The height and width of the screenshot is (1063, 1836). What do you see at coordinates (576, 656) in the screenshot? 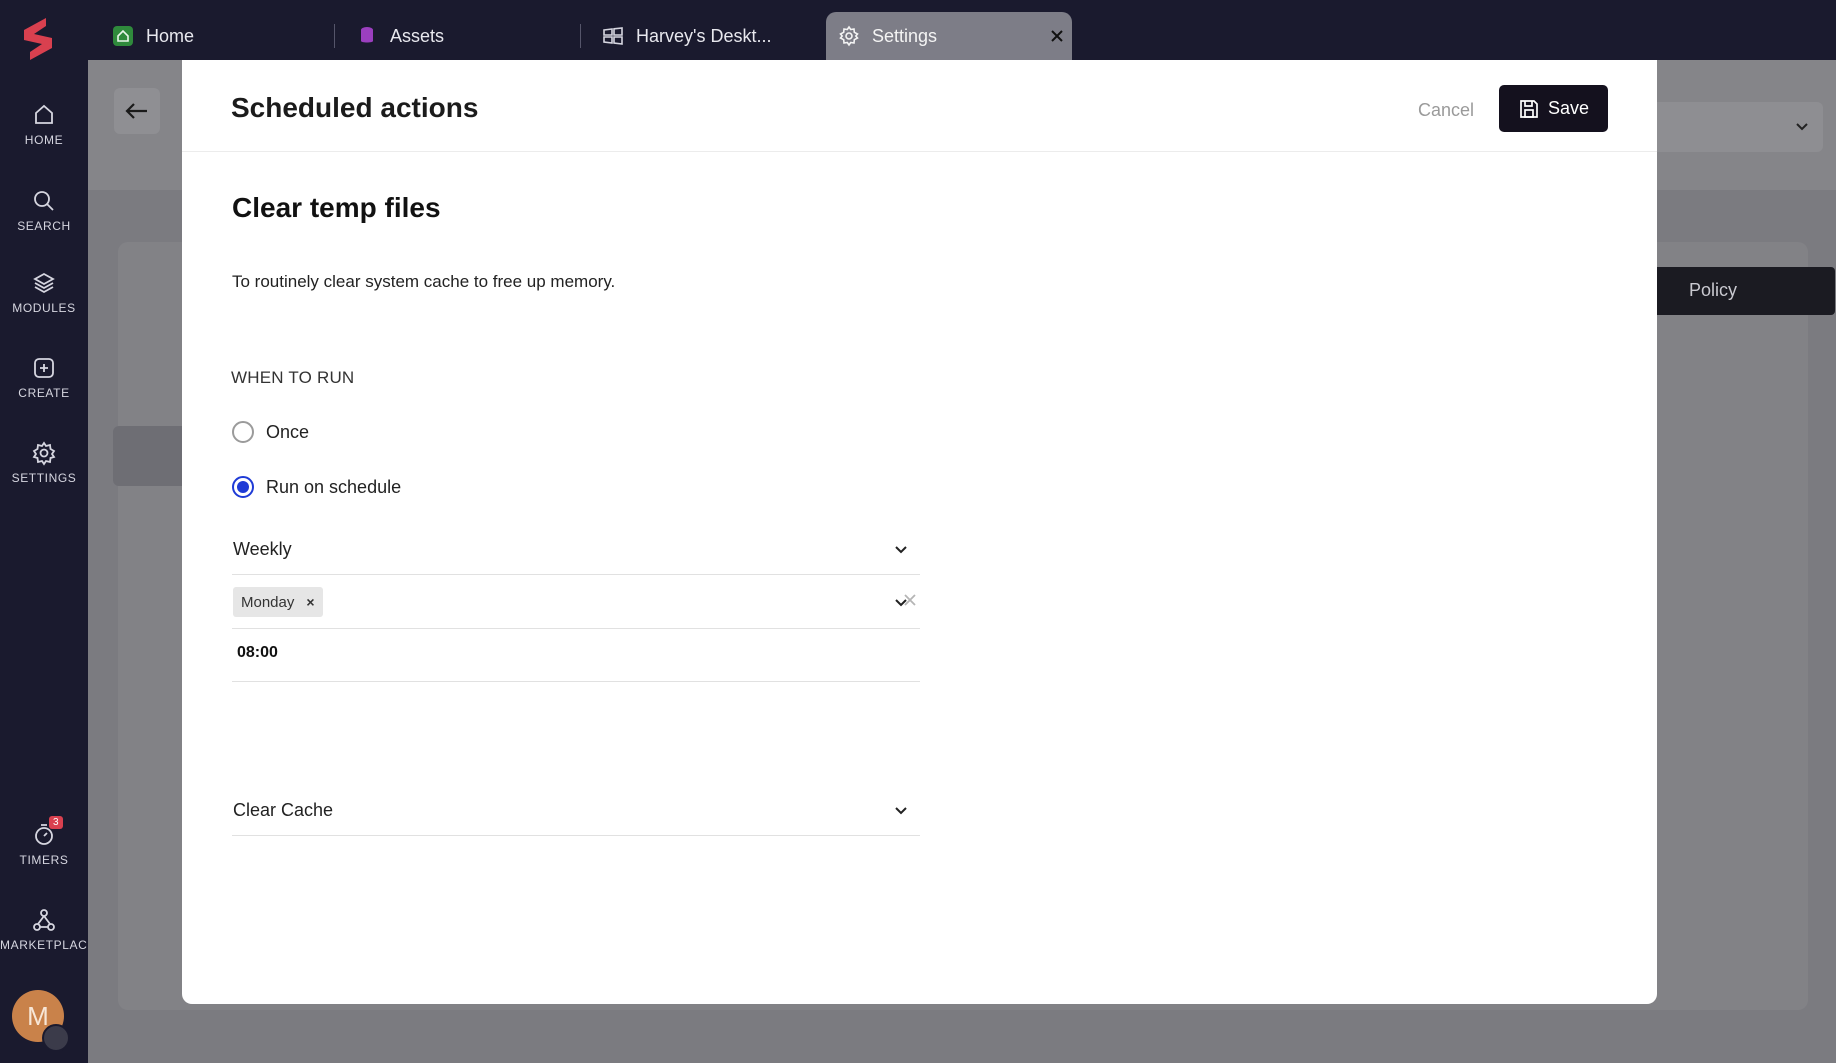
I see `time-input: 08:00` at bounding box center [576, 656].